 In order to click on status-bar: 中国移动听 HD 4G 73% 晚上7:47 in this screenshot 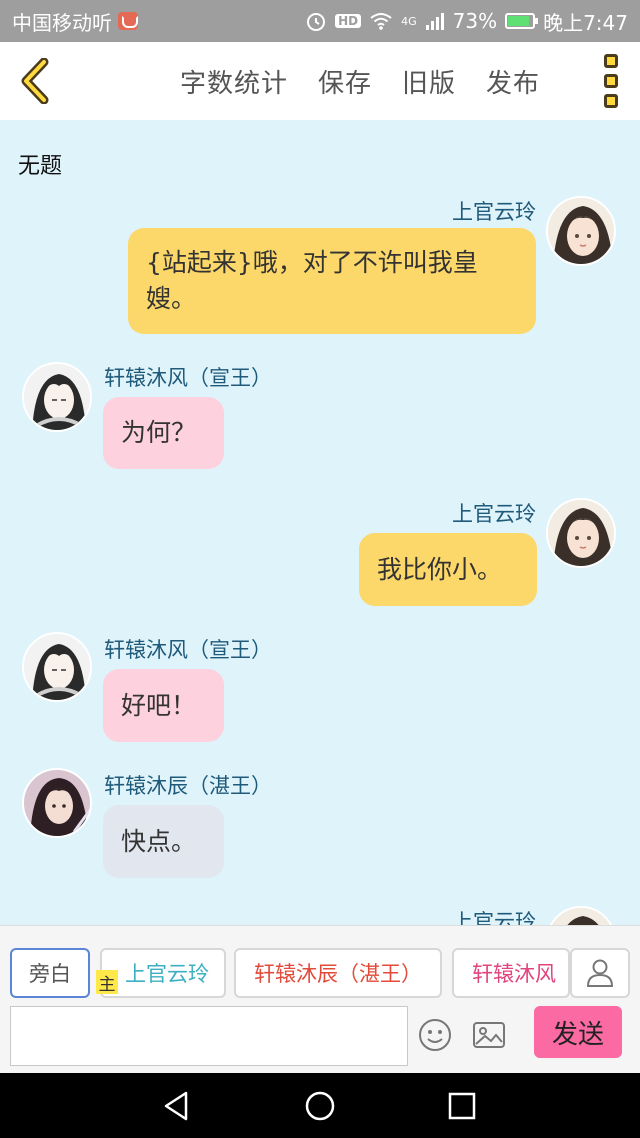, I will do `click(320, 21)`.